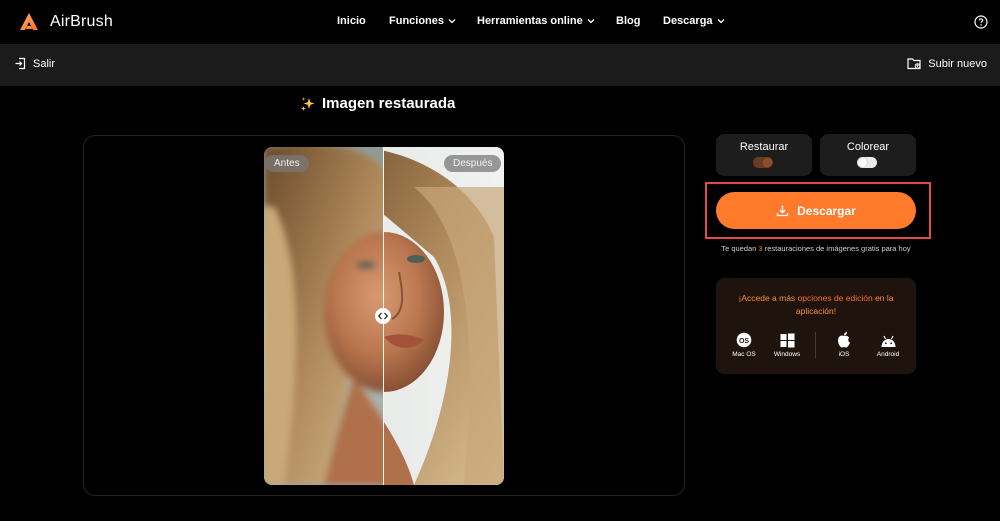 This screenshot has width=1000, height=521. I want to click on restore-toggle, so click(763, 162).